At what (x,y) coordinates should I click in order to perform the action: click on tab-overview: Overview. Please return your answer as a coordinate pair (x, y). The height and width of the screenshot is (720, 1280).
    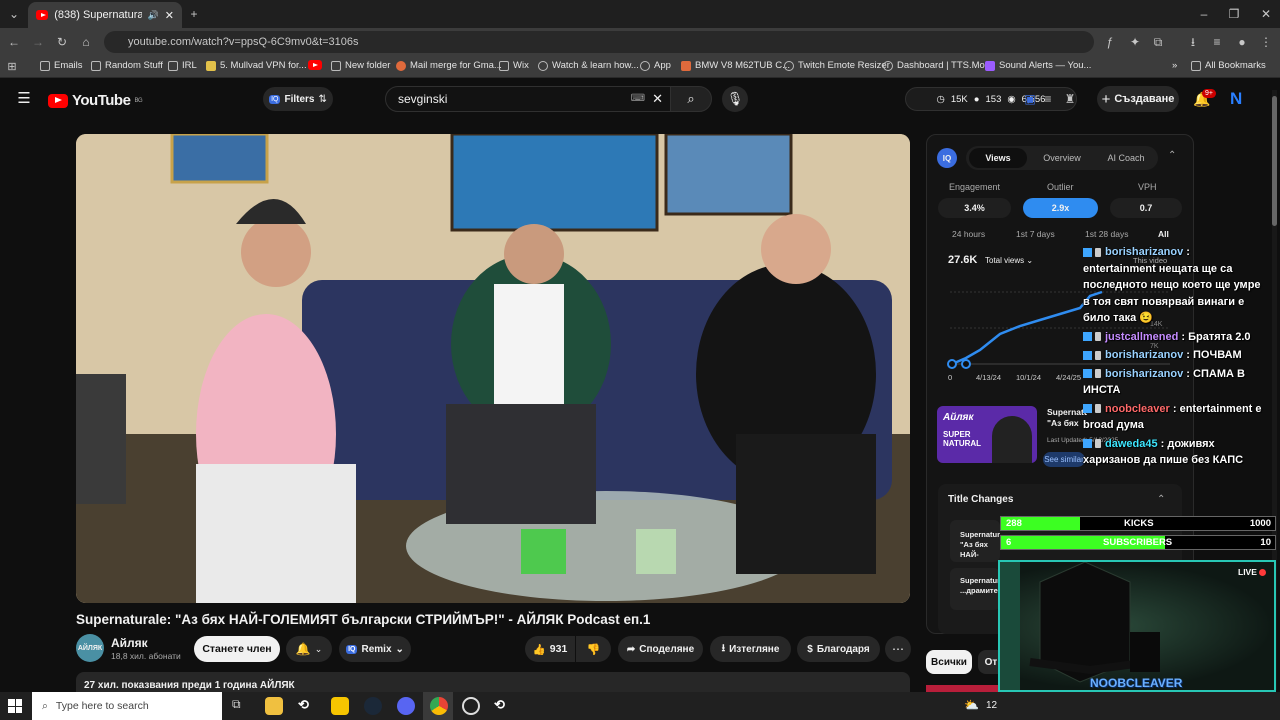
    Looking at the image, I should click on (1062, 158).